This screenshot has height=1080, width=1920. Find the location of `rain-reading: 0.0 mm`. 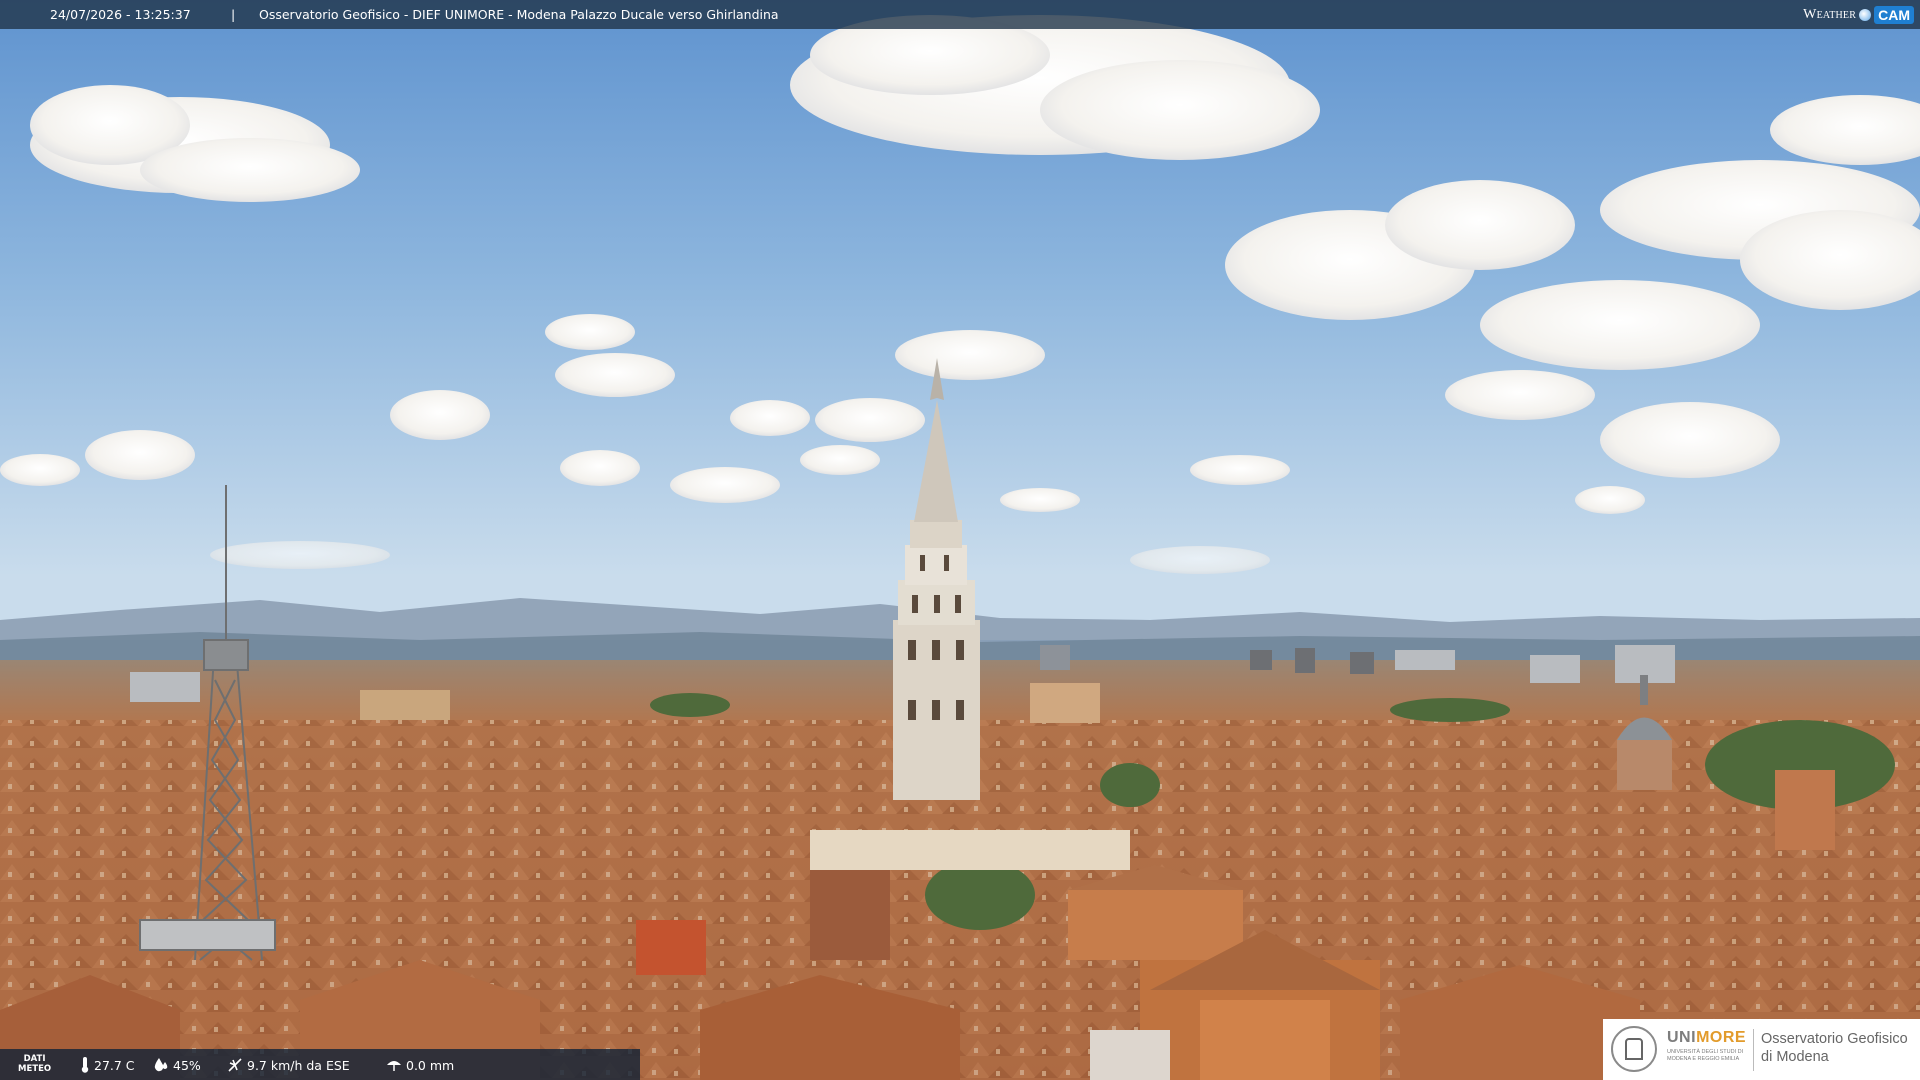

rain-reading: 0.0 mm is located at coordinates (420, 1065).